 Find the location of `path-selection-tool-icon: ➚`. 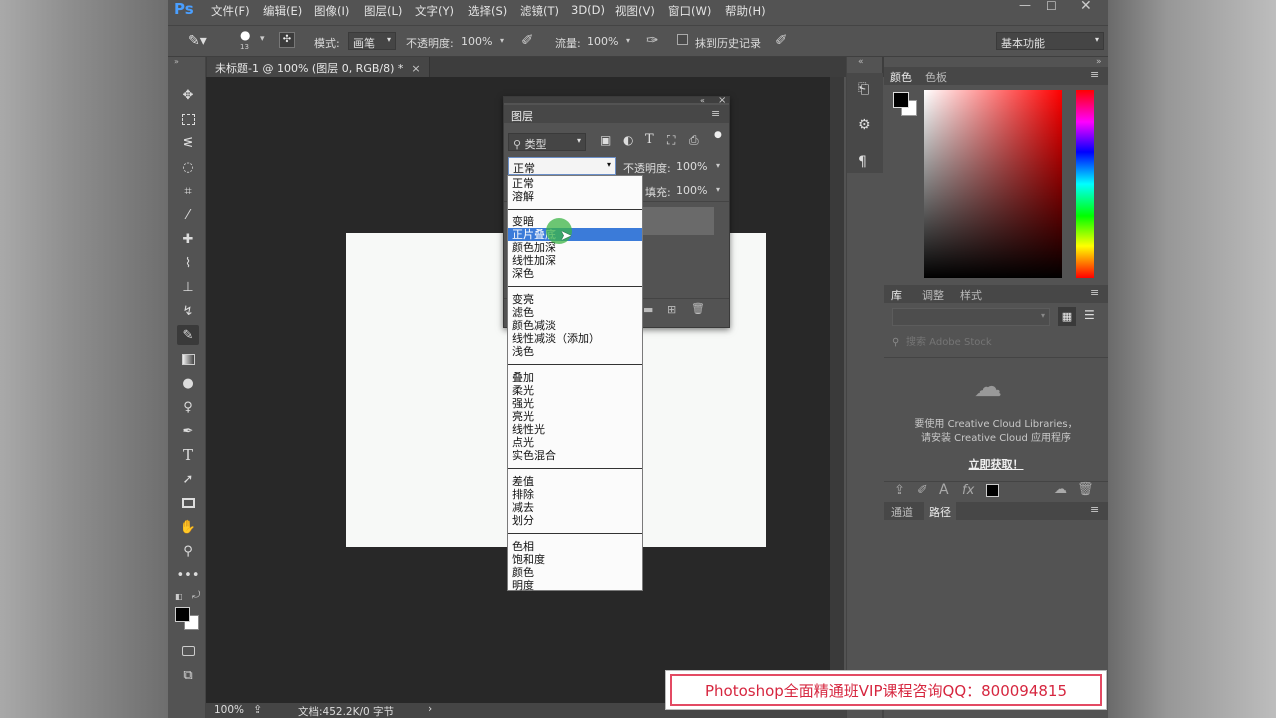

path-selection-tool-icon: ➚ is located at coordinates (188, 479).